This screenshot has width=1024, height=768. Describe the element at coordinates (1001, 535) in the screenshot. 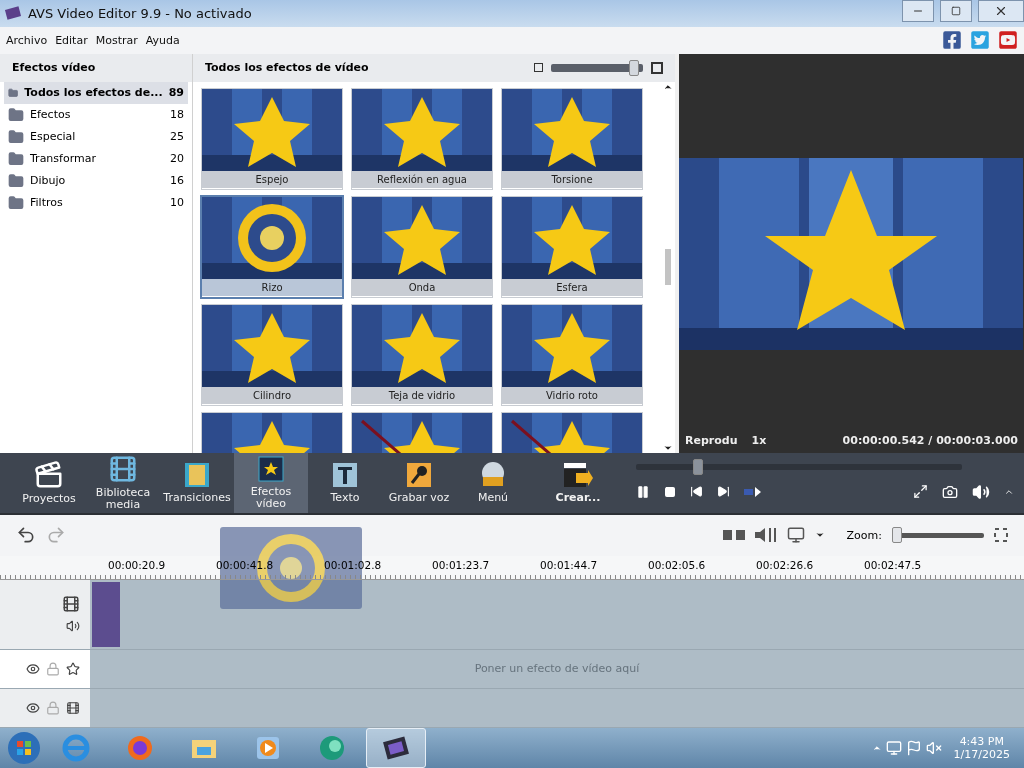

I see `fit-icon` at that location.